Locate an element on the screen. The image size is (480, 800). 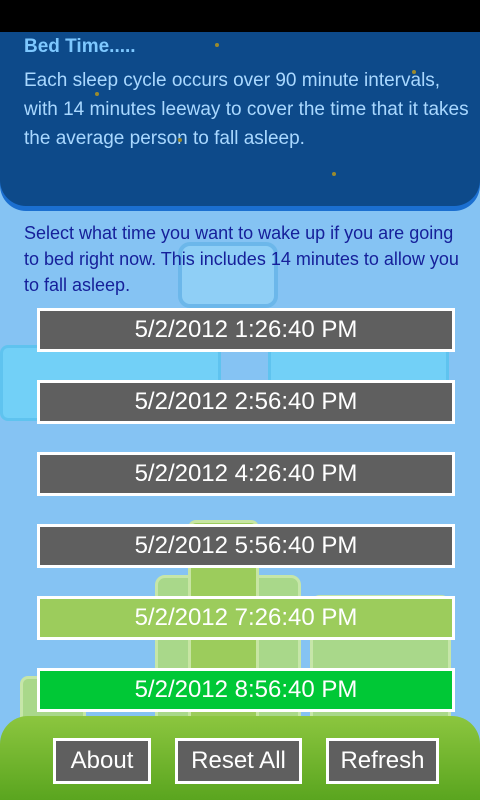
refresh-button: Refresh is located at coordinates (382, 761).